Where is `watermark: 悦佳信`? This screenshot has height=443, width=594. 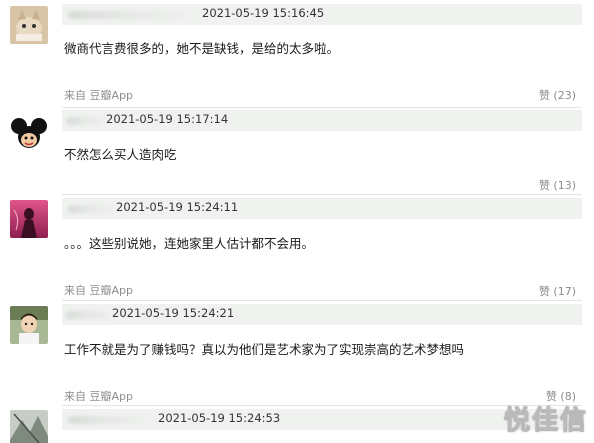
watermark: 悦佳信 is located at coordinates (545, 421).